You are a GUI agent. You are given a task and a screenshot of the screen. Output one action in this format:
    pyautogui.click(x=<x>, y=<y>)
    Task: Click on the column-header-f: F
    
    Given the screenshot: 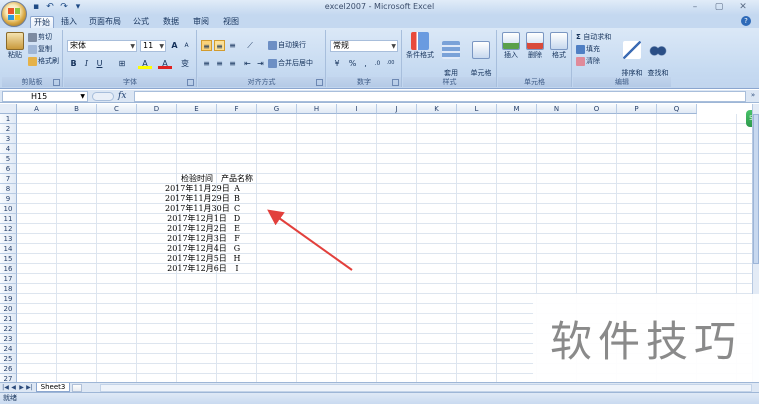 What is the action you would take?
    pyautogui.click(x=237, y=109)
    